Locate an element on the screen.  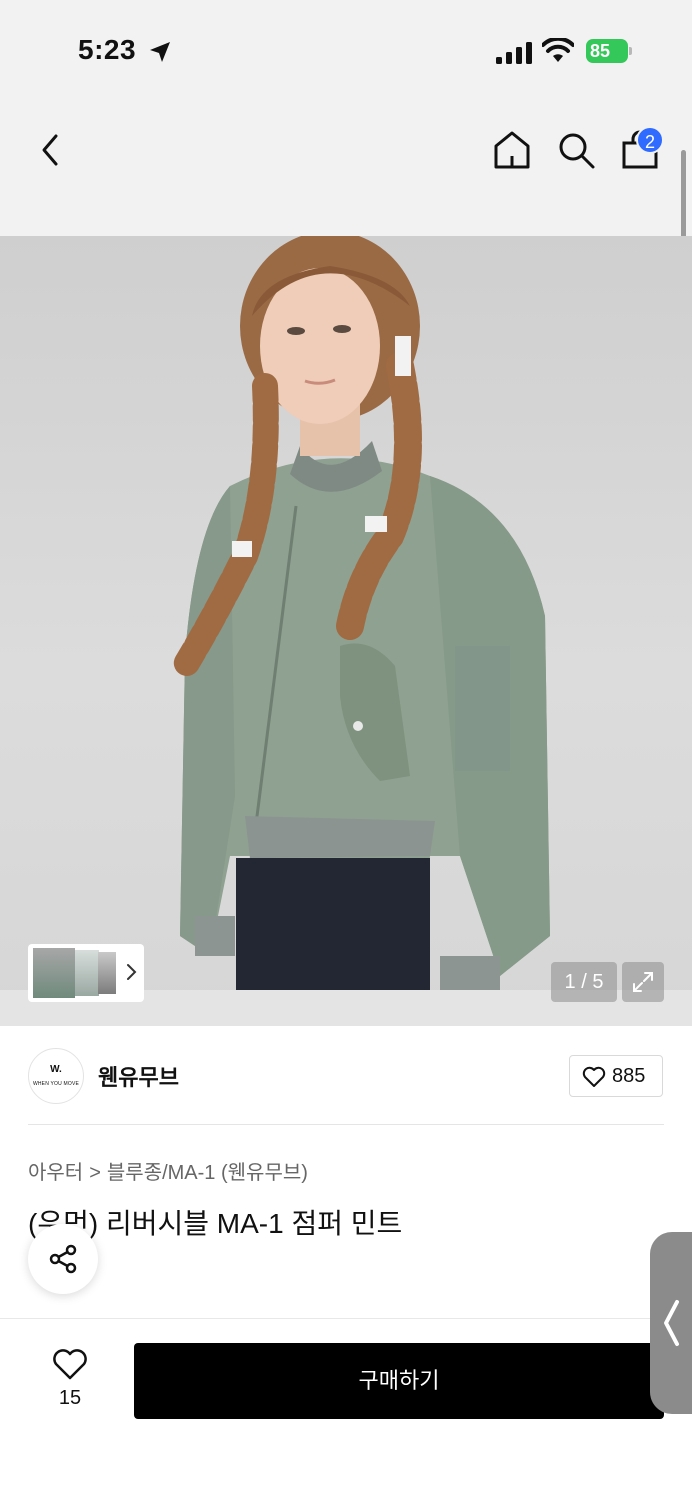
top-nav: 2 is located at coordinates (346, 168).